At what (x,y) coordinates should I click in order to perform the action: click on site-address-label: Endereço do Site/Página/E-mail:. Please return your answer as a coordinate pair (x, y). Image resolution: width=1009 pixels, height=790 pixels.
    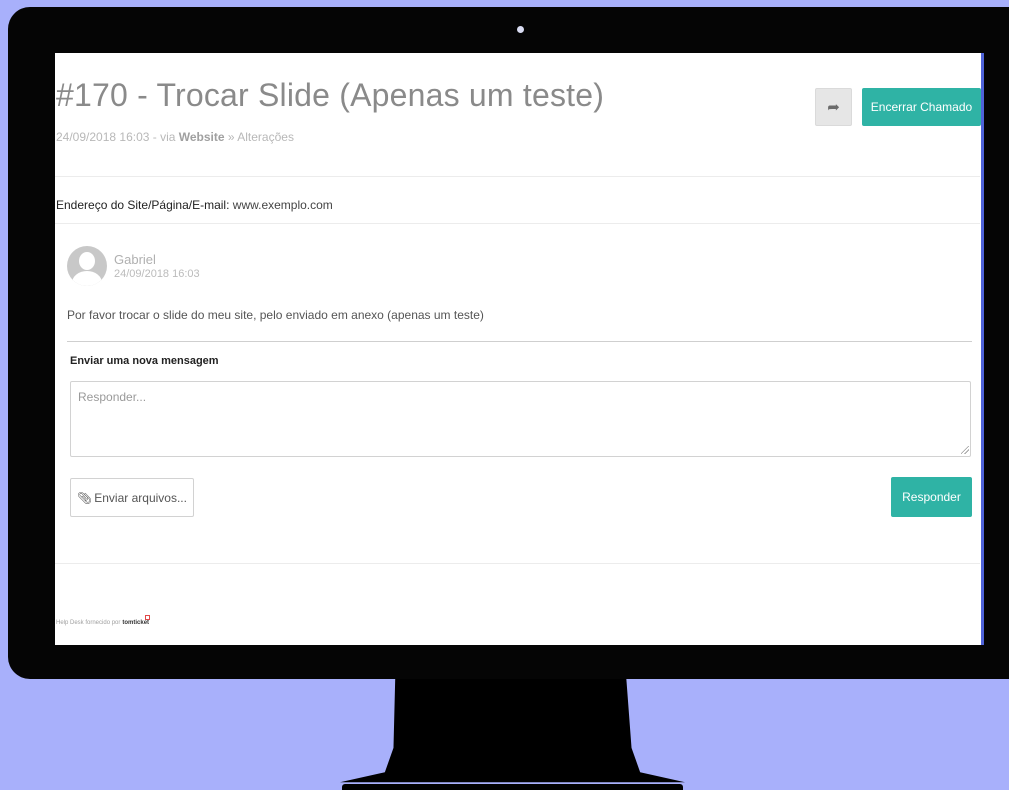
    Looking at the image, I should click on (143, 205).